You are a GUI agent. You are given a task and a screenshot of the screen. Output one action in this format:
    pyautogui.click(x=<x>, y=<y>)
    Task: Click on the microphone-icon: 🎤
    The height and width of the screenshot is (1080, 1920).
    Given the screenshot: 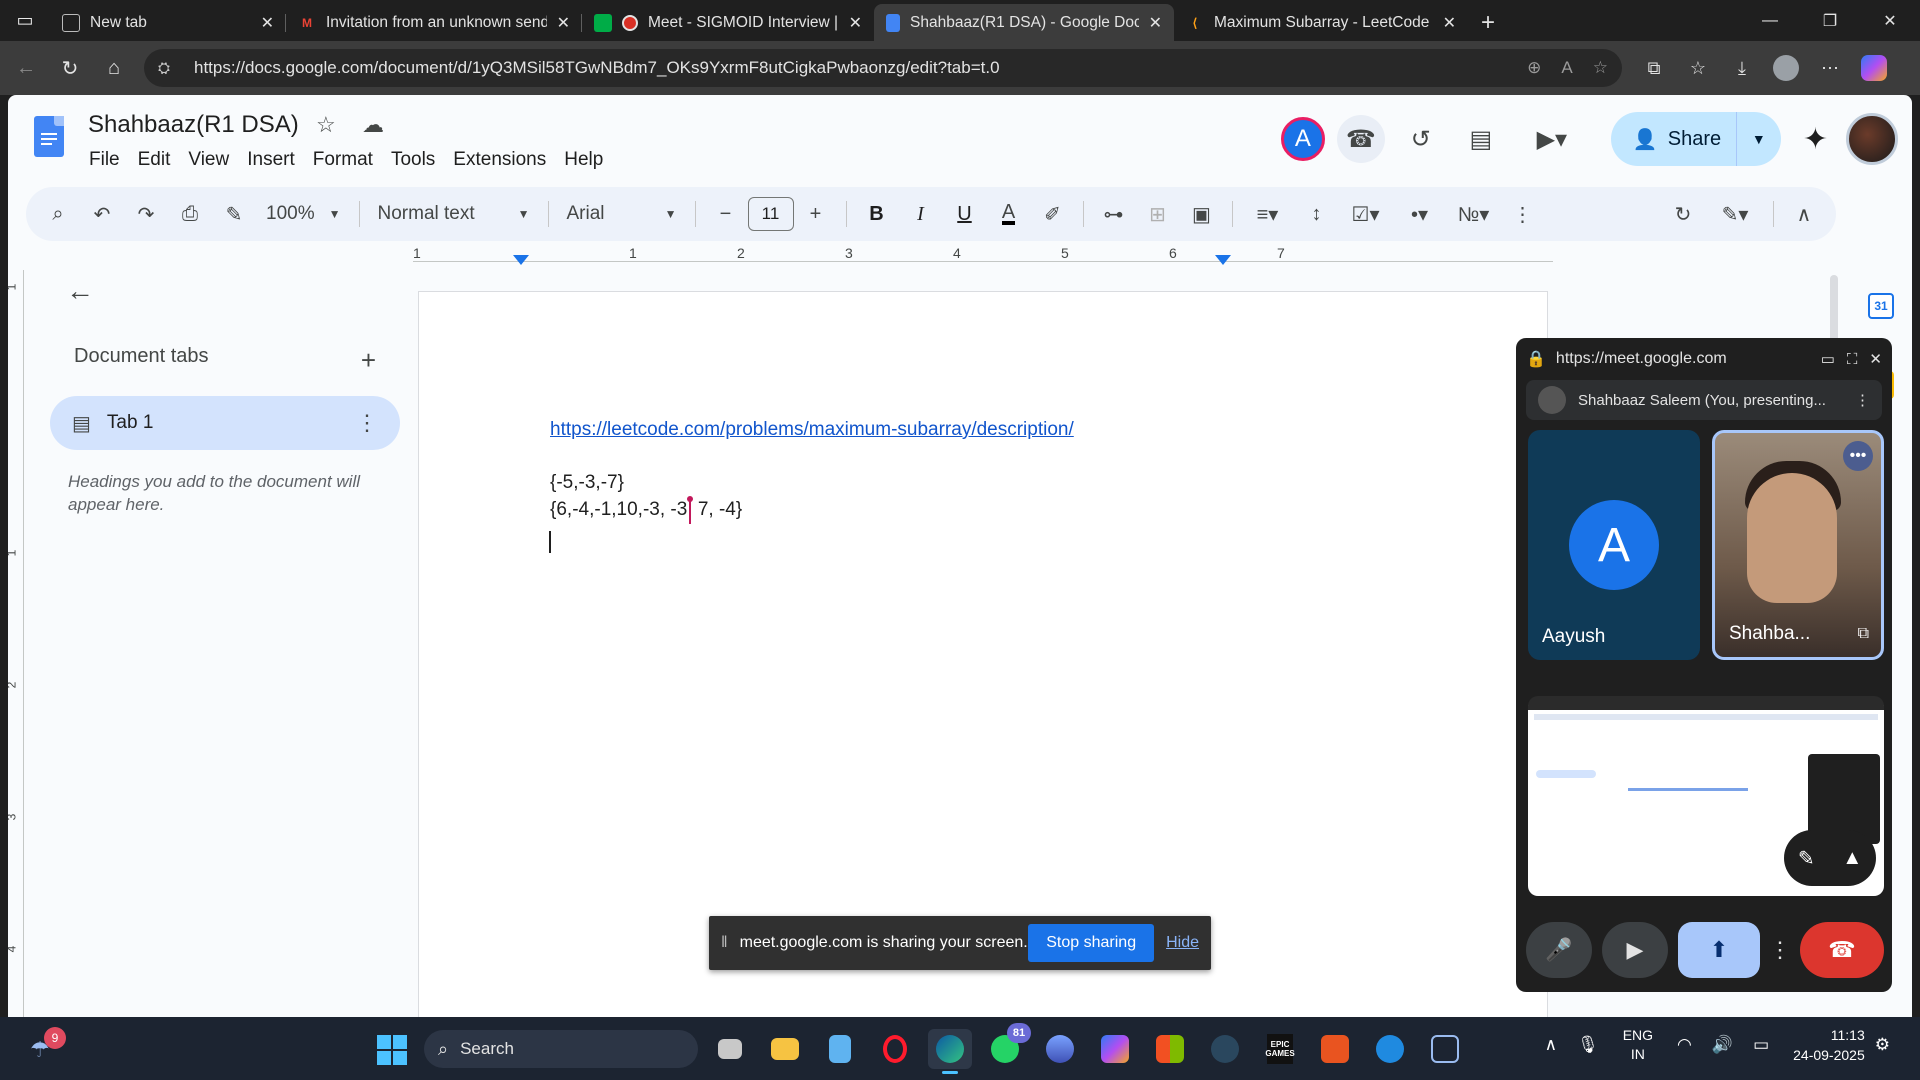 What is the action you would take?
    pyautogui.click(x=1559, y=950)
    